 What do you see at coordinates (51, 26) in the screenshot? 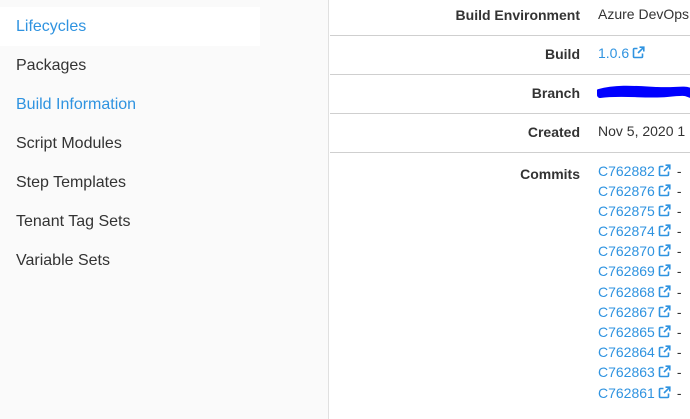
I see `sidebar-item-label: Lifecycles` at bounding box center [51, 26].